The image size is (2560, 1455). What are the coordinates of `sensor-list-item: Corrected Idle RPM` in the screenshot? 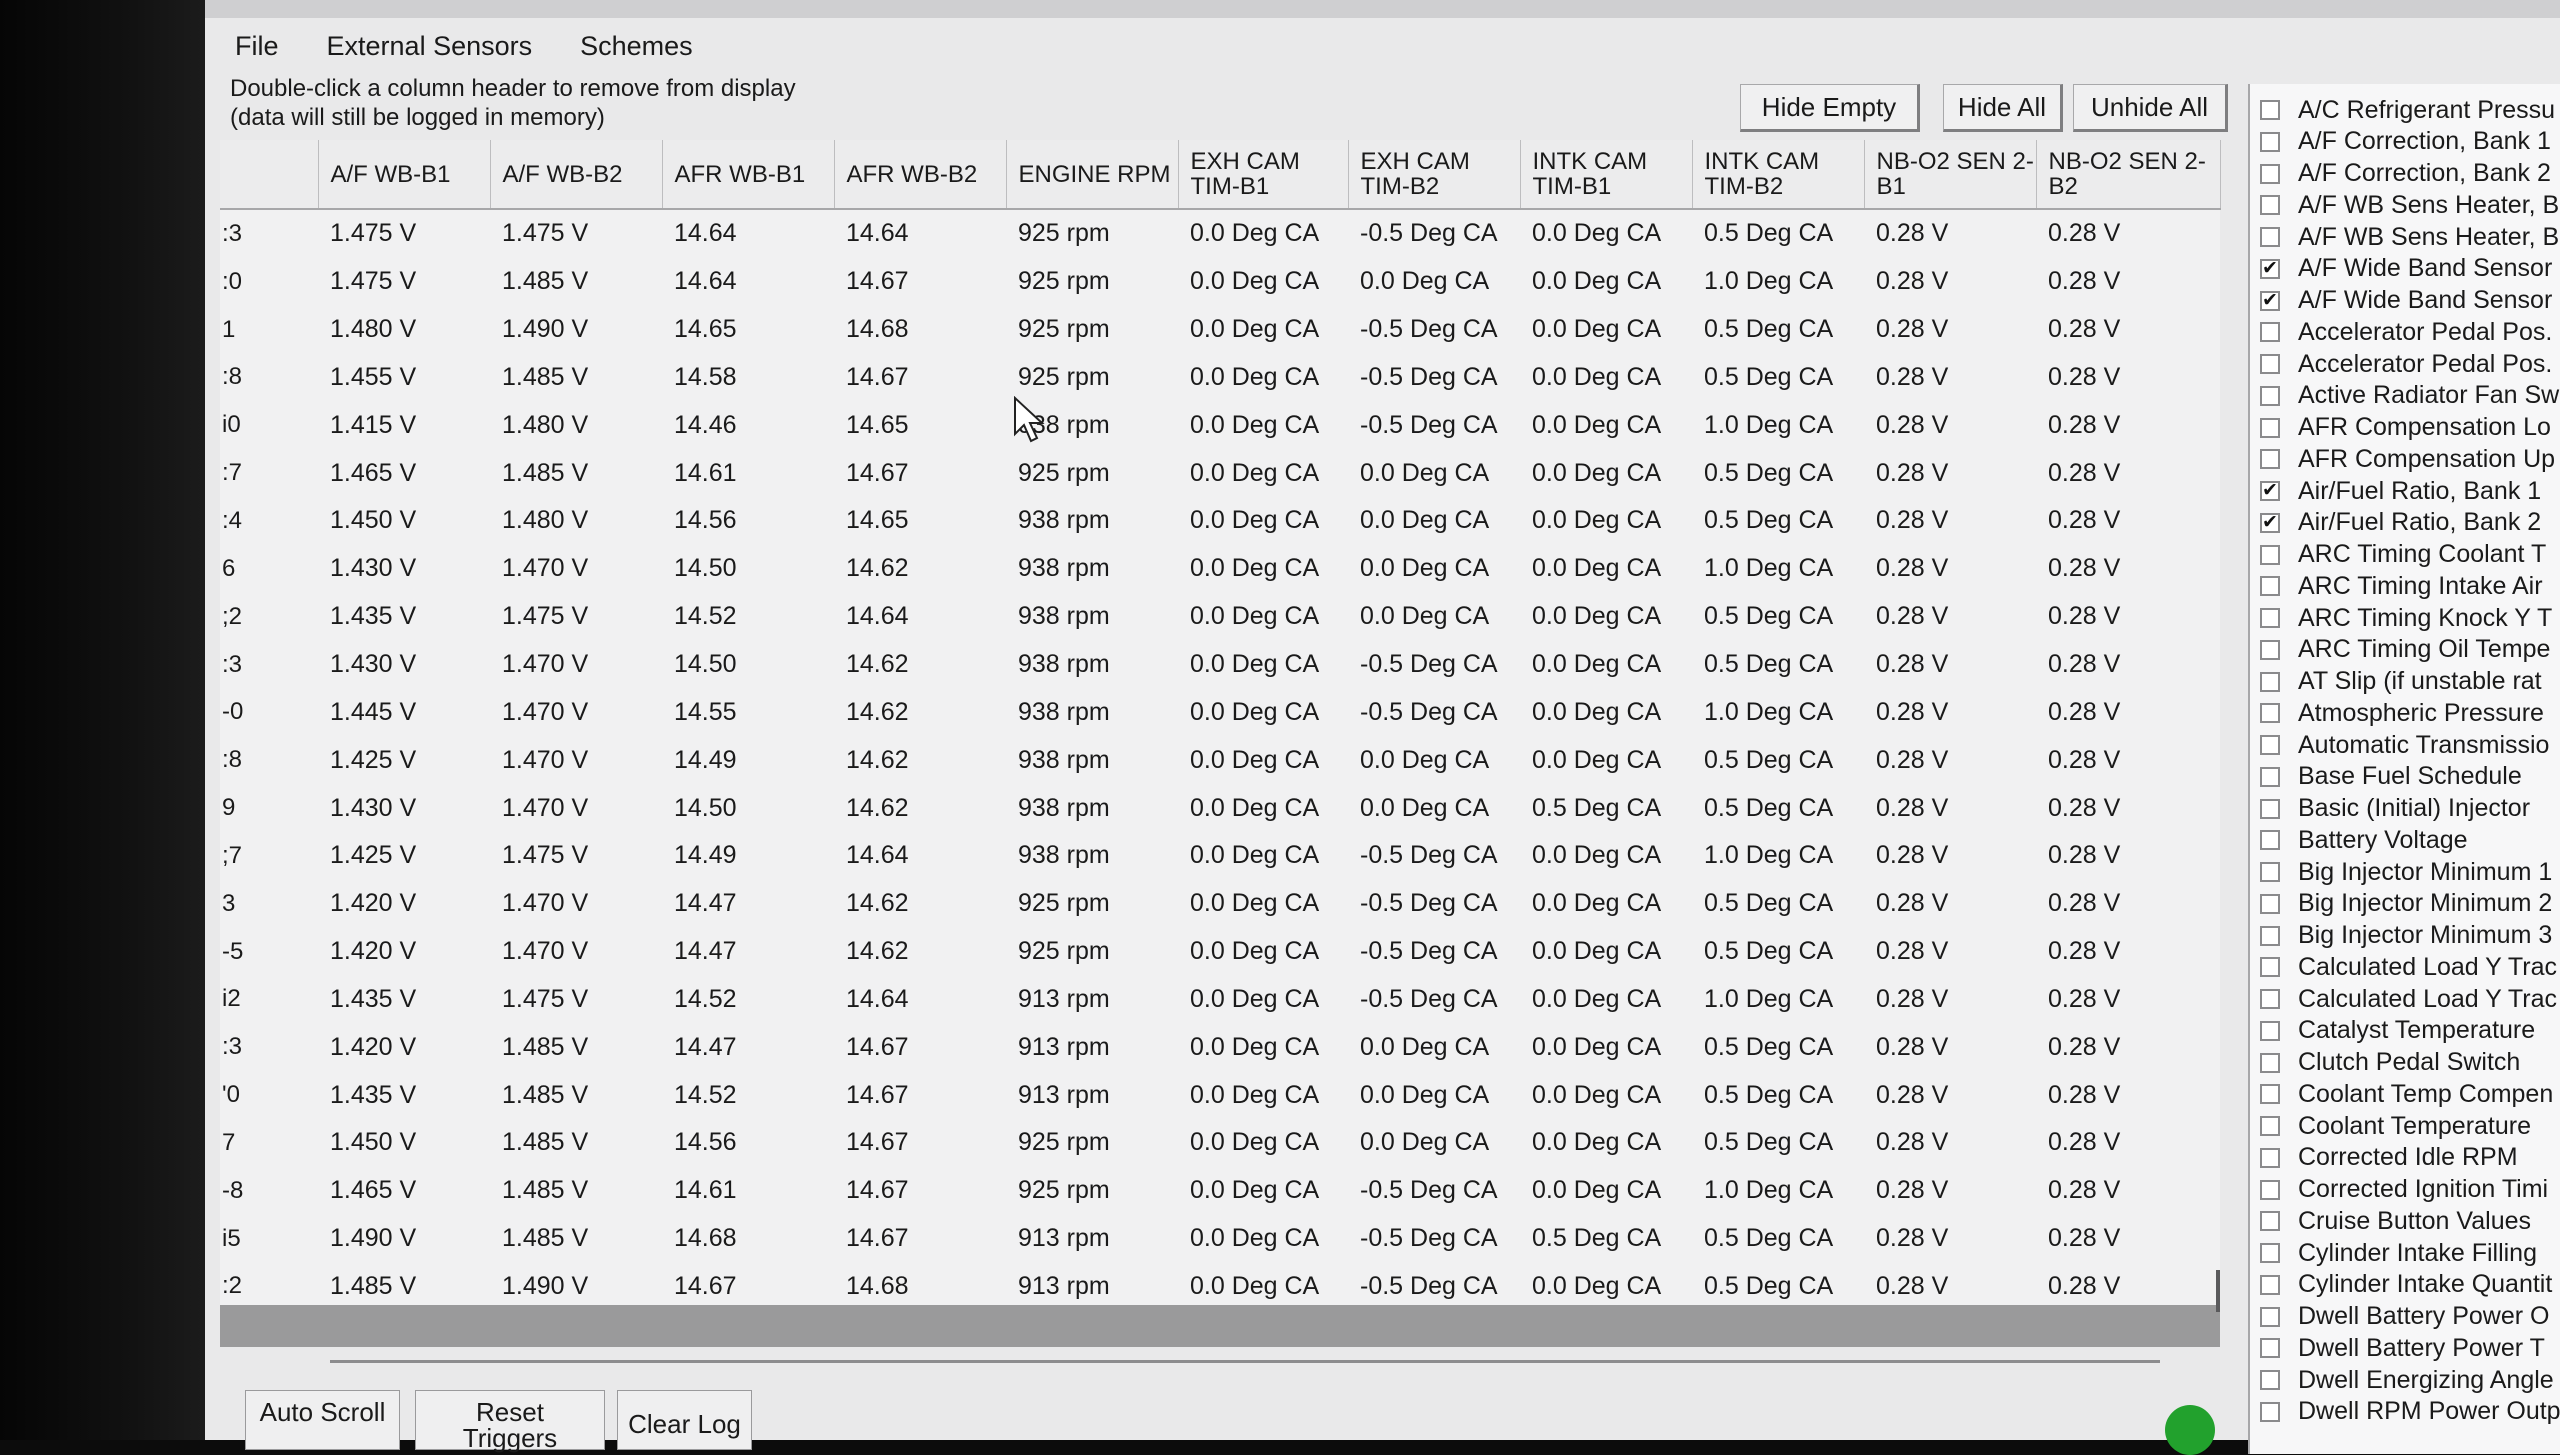 It's located at (2389, 1158).